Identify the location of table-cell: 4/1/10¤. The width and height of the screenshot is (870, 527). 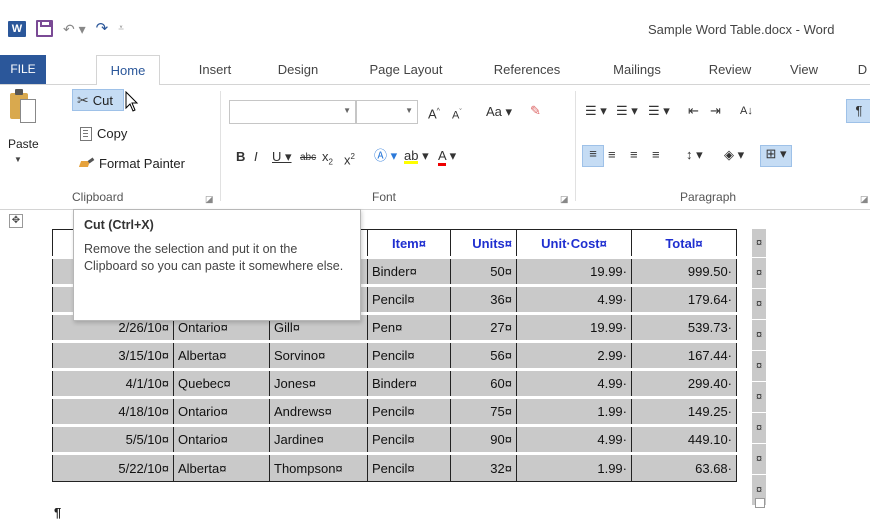
(113, 383).